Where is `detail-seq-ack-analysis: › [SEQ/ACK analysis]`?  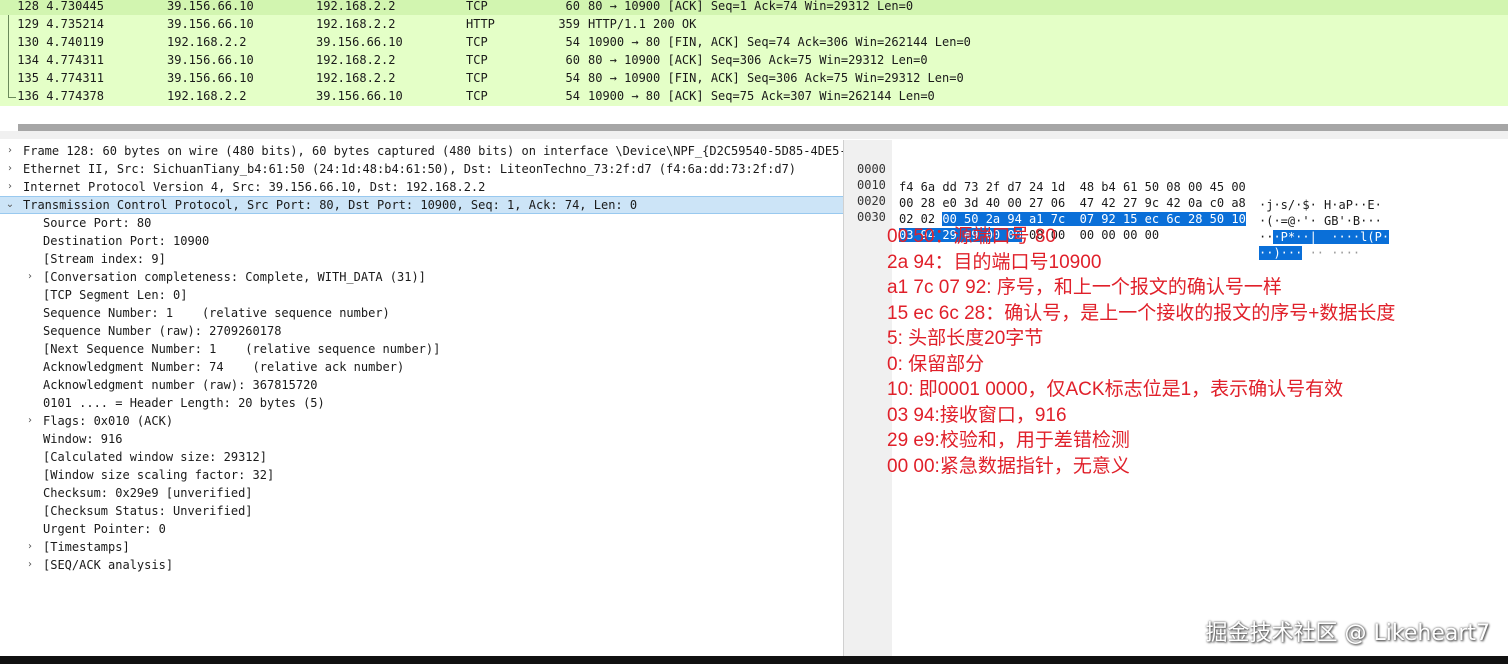 detail-seq-ack-analysis: › [SEQ/ACK analysis] is located at coordinates (421, 565).